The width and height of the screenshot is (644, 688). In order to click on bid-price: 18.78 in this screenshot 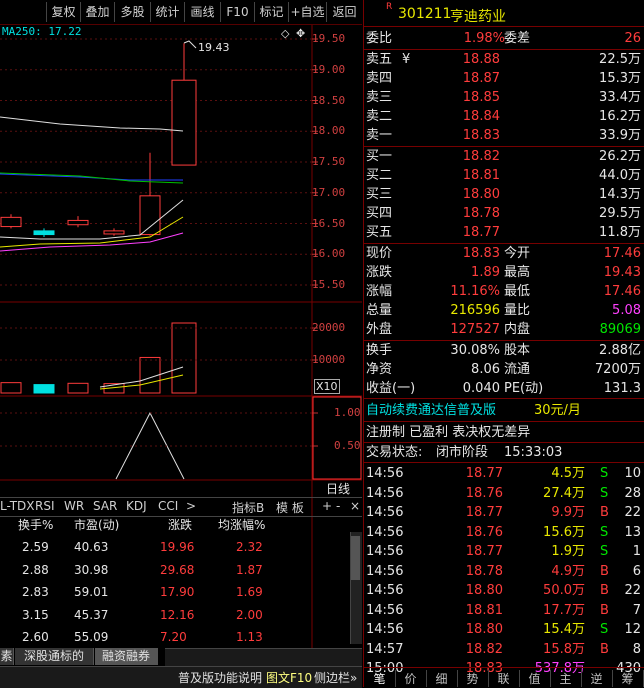, I will do `click(481, 213)`.